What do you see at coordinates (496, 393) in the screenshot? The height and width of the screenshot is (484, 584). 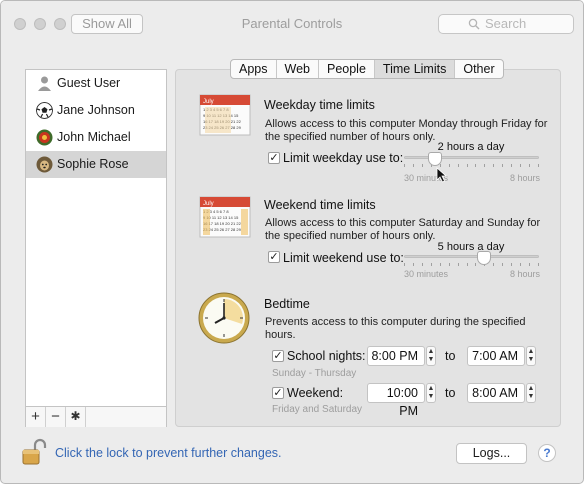 I see `weekend-to-field: 8:00 AM` at bounding box center [496, 393].